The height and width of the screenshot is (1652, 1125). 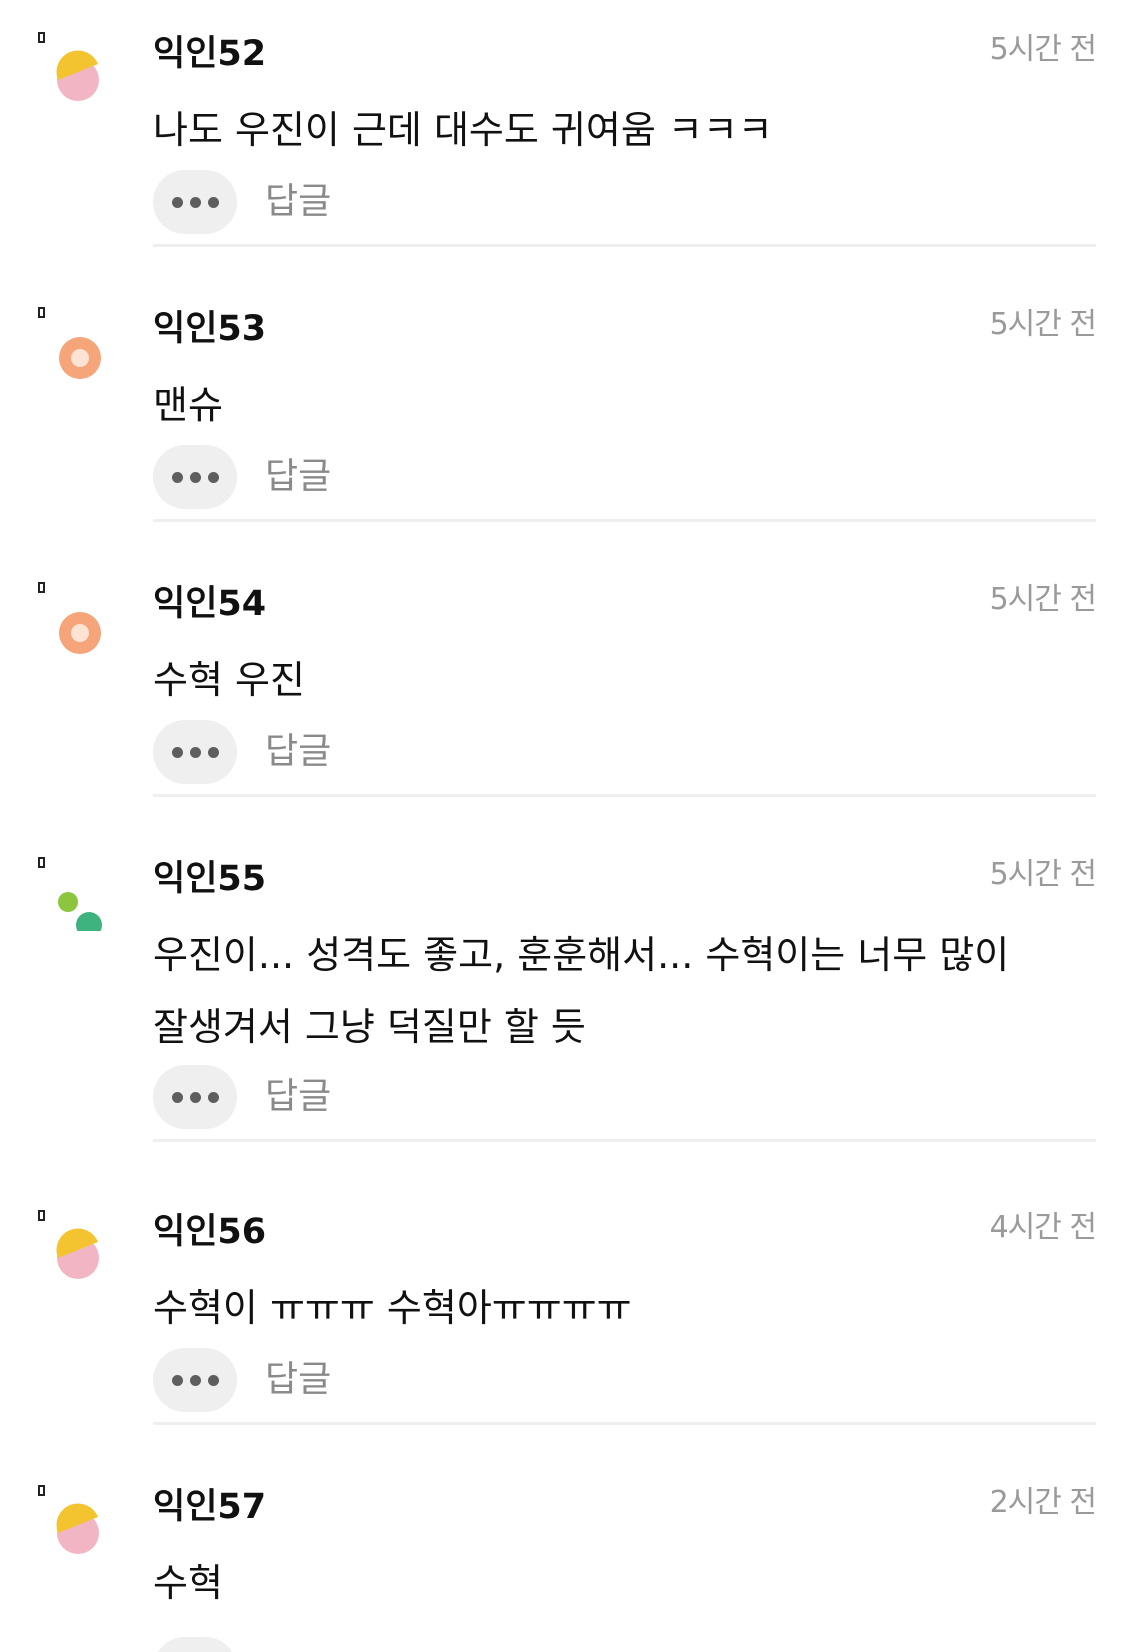 I want to click on comment-text: 맨슈, so click(x=188, y=405).